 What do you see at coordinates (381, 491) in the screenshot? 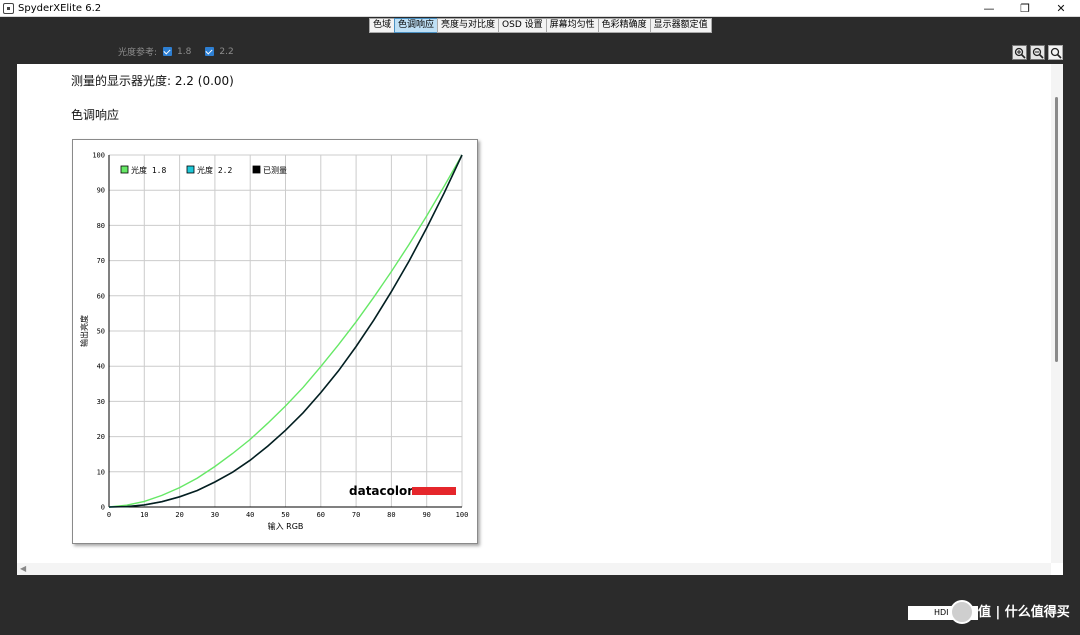
I see `datacolor-logo-text: datacolor` at bounding box center [381, 491].